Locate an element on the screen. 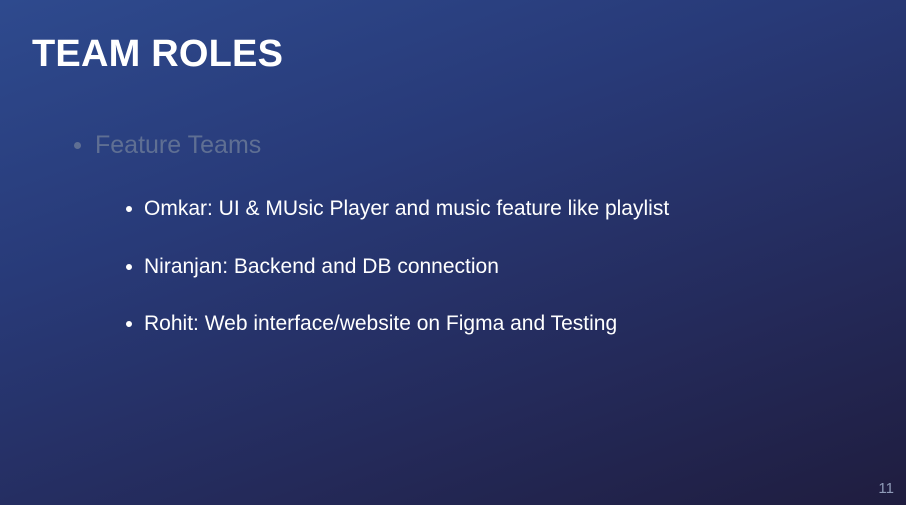 The image size is (906, 505). team-role-text: Niranjan: Backend and DB connection is located at coordinates (321, 266).